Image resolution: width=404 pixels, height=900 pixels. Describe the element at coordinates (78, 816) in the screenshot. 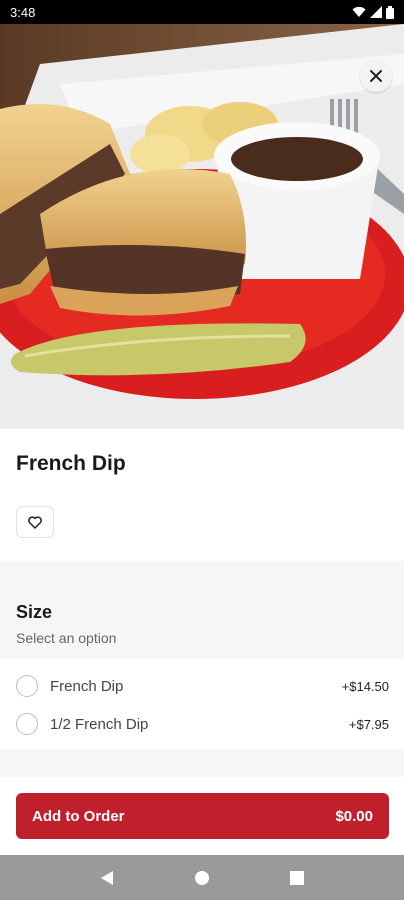

I see `add-to-order-label: Add to Order` at that location.